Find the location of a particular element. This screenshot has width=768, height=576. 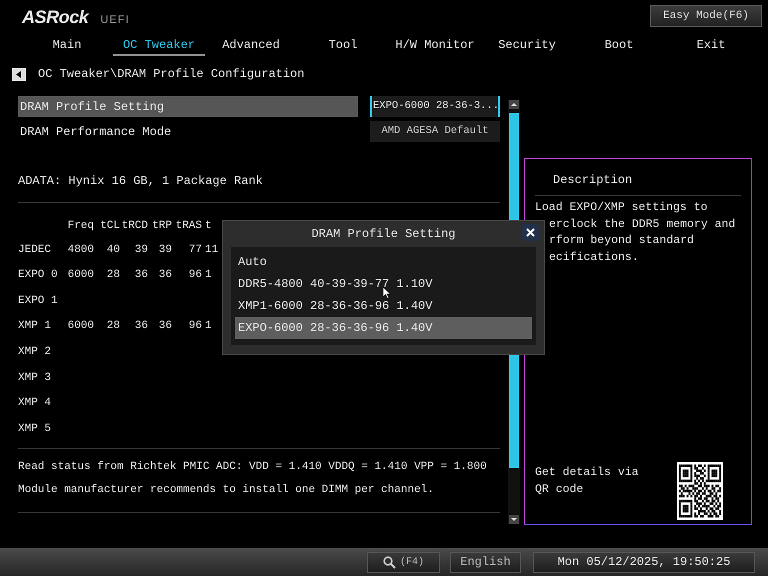

close-icon is located at coordinates (530, 232).